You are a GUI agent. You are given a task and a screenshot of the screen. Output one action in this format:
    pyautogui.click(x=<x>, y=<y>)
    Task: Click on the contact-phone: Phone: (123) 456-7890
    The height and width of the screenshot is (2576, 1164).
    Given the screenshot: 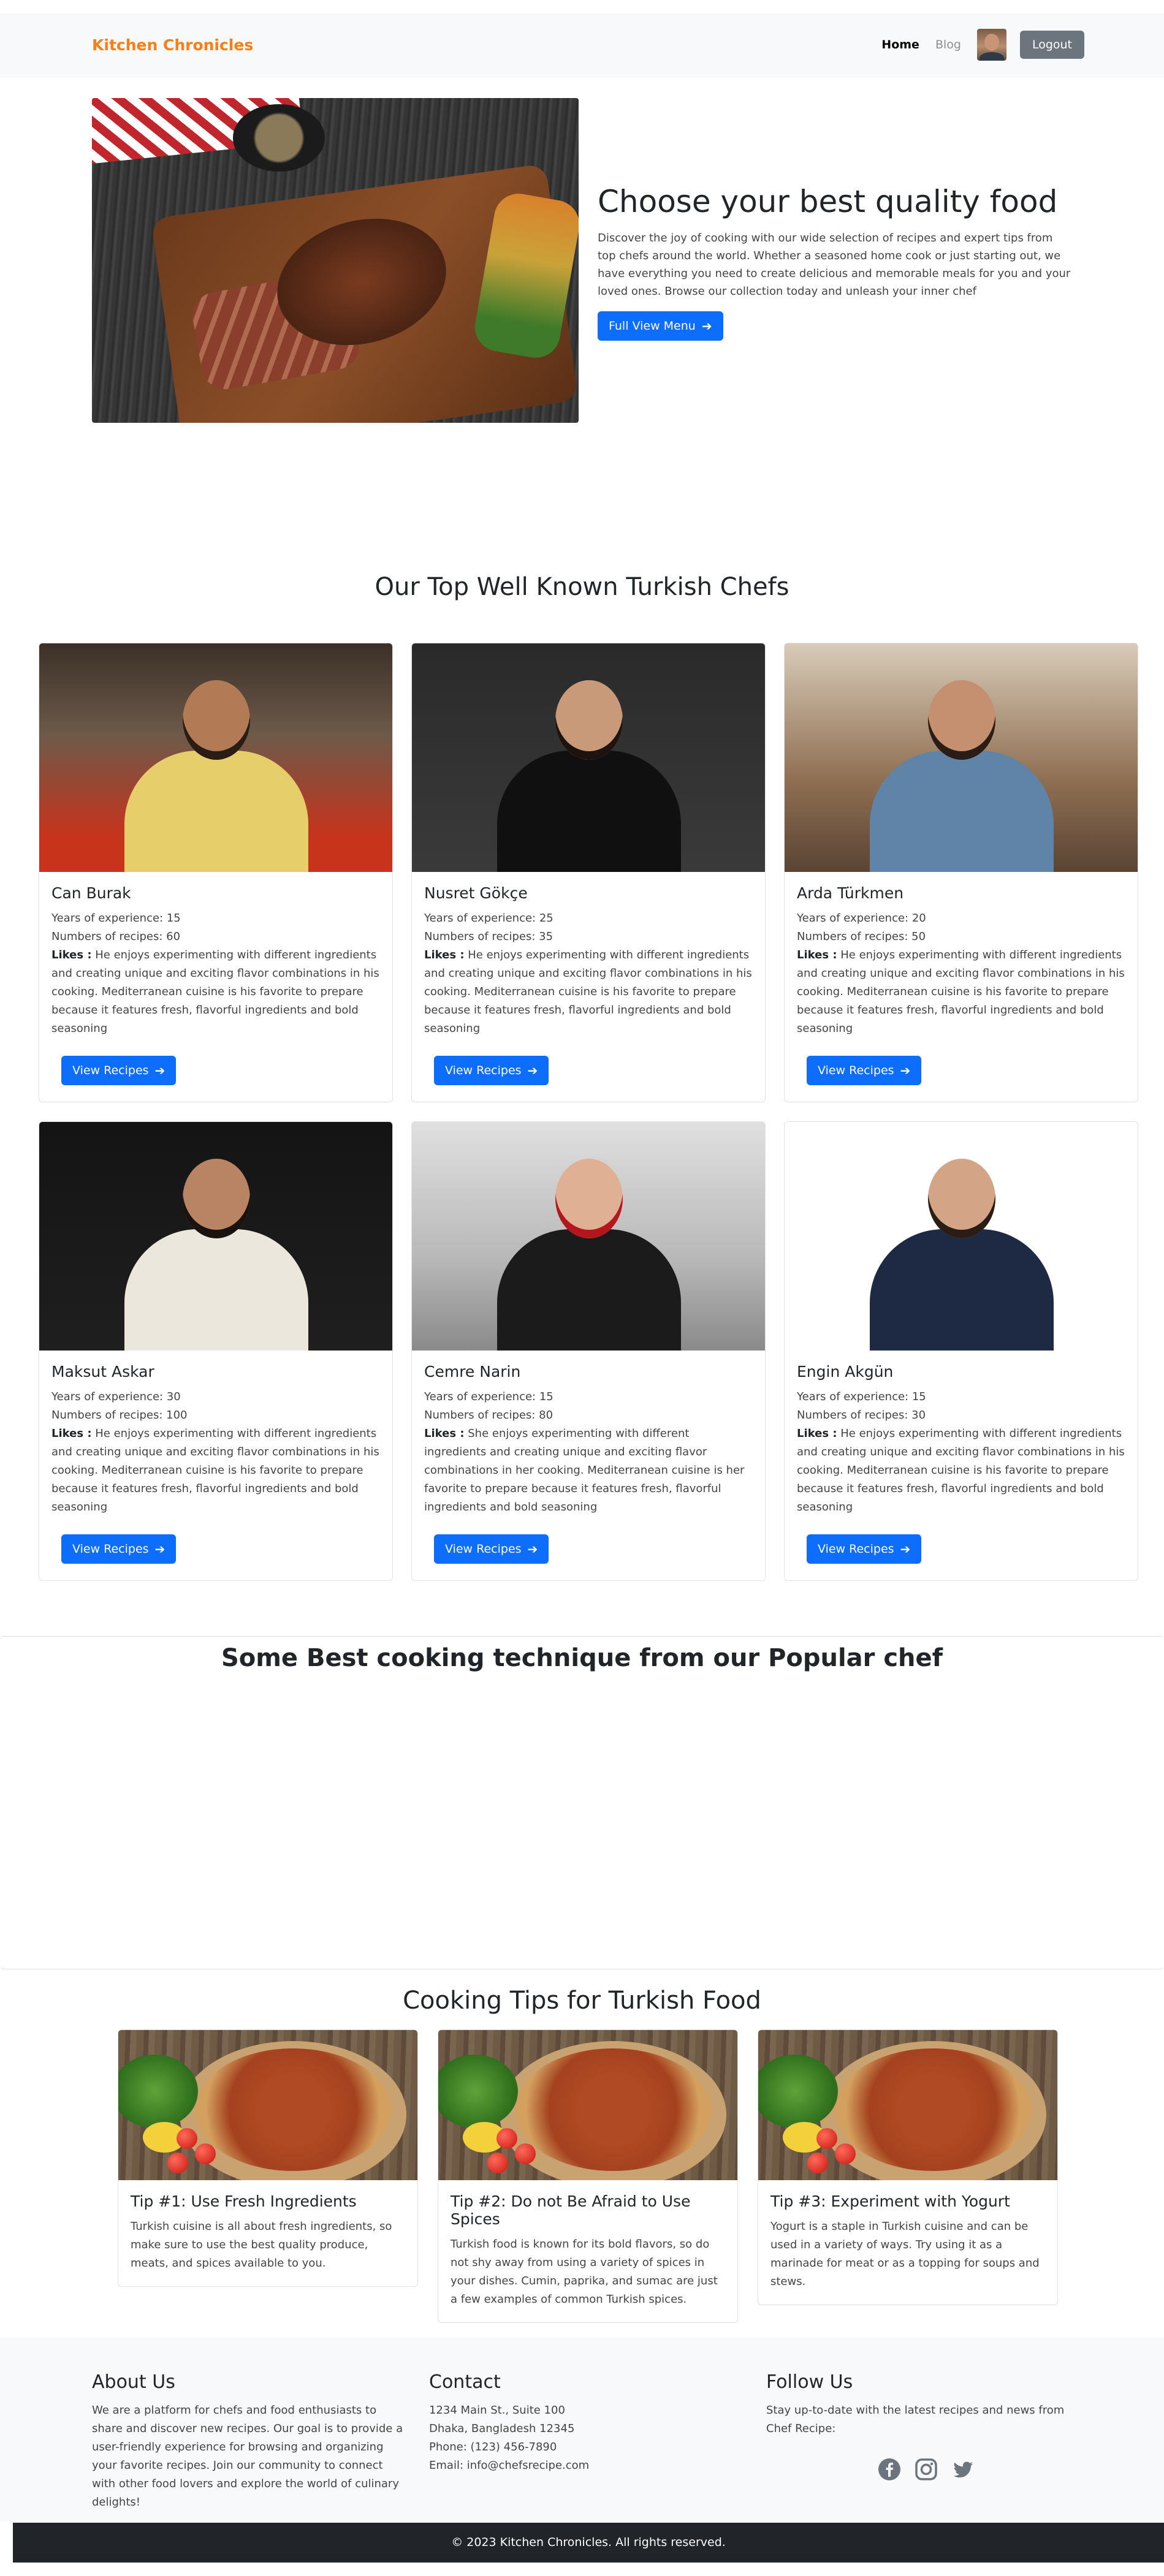 What is the action you would take?
    pyautogui.click(x=493, y=2447)
    